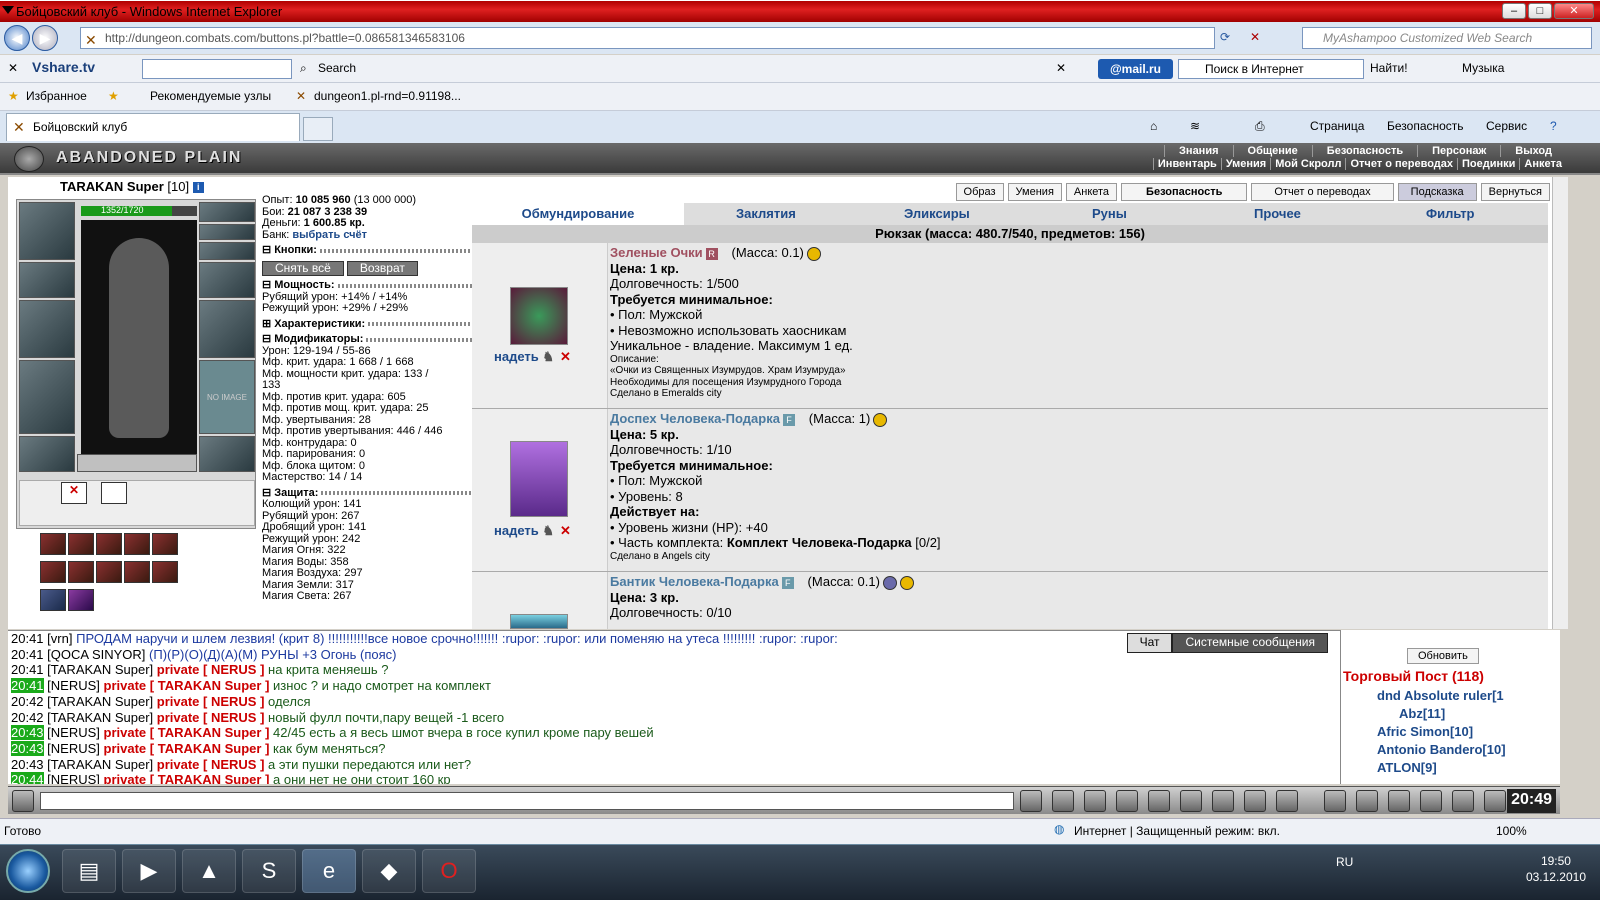 This screenshot has height=900, width=1600. I want to click on menu-my-scroll: Мой Скролл, so click(1307, 164).